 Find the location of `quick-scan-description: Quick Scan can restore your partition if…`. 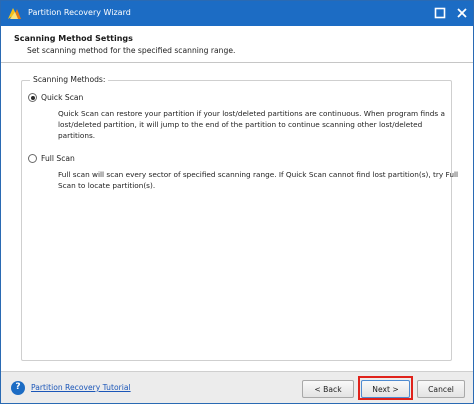

quick-scan-description: Quick Scan can restore your partition if… is located at coordinates (251, 124).